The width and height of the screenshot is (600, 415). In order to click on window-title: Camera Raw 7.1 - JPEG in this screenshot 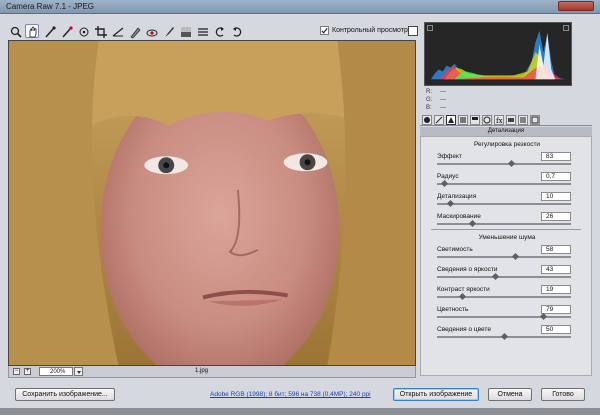, I will do `click(50, 6)`.